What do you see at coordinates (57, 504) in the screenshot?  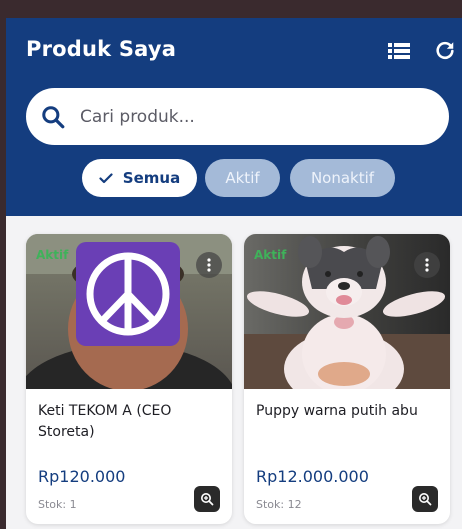 I see `product-stock: Stok: 1` at bounding box center [57, 504].